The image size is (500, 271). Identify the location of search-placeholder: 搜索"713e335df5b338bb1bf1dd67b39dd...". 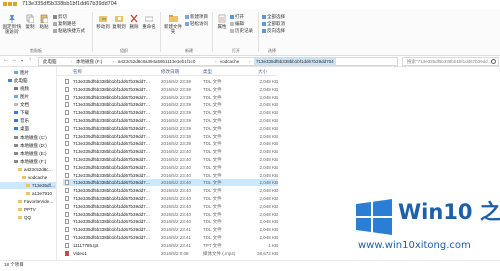
(450, 61).